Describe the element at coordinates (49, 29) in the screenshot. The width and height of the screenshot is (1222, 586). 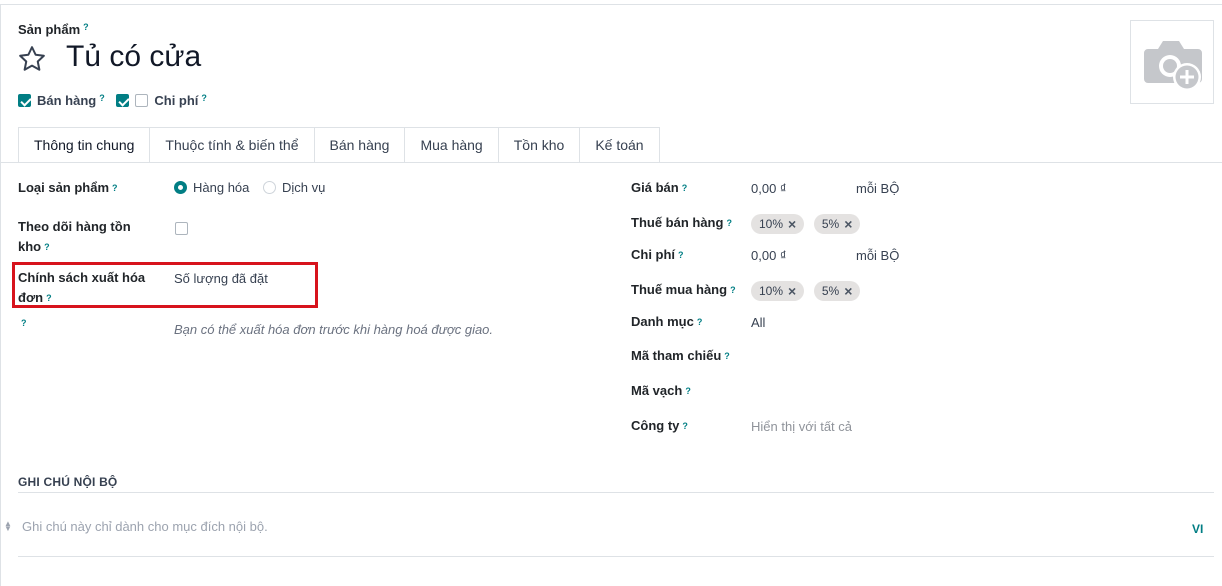
I see `breadcrumb-label: Sản phẩm` at that location.